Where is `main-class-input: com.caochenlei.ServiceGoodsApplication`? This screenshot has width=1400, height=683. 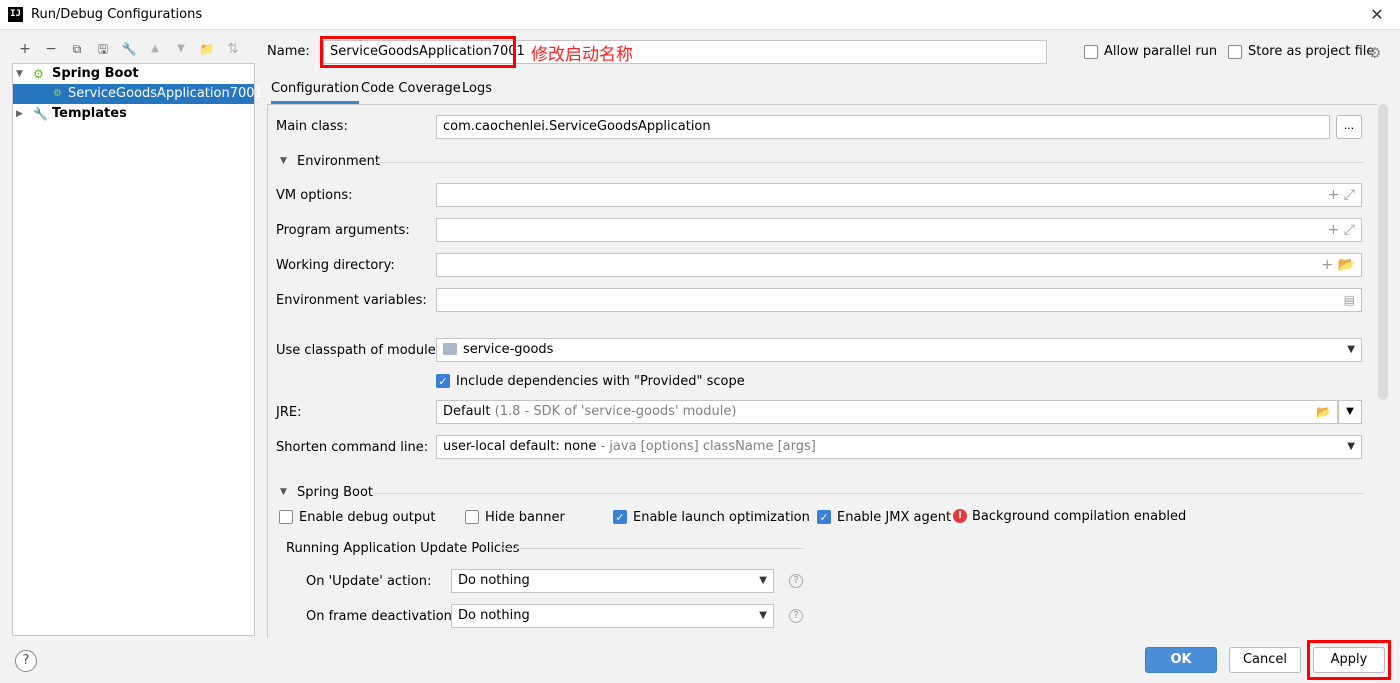
main-class-input: com.caochenlei.ServiceGoodsApplication is located at coordinates (883, 127).